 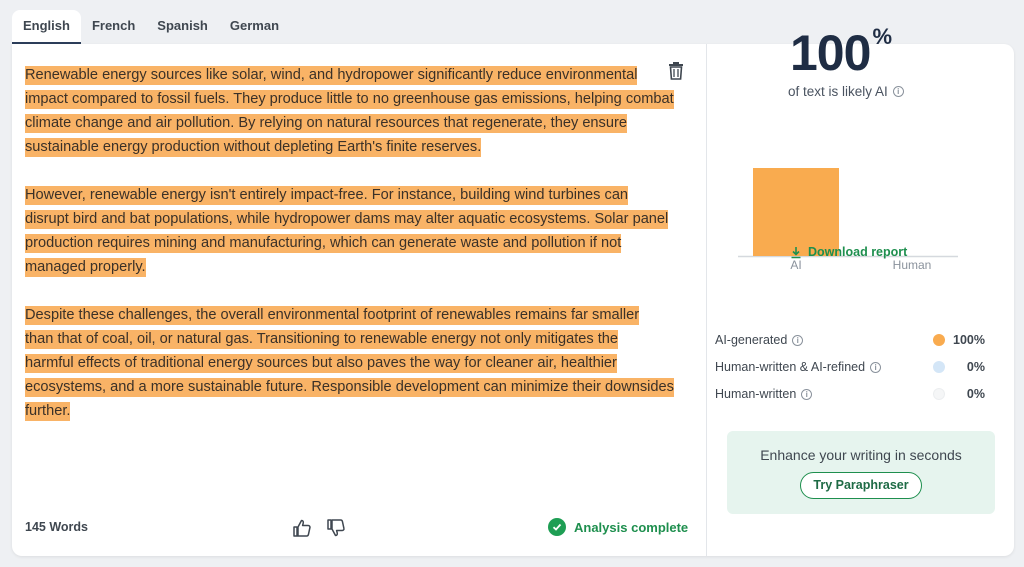 I want to click on legend-value: 100%, so click(x=969, y=340).